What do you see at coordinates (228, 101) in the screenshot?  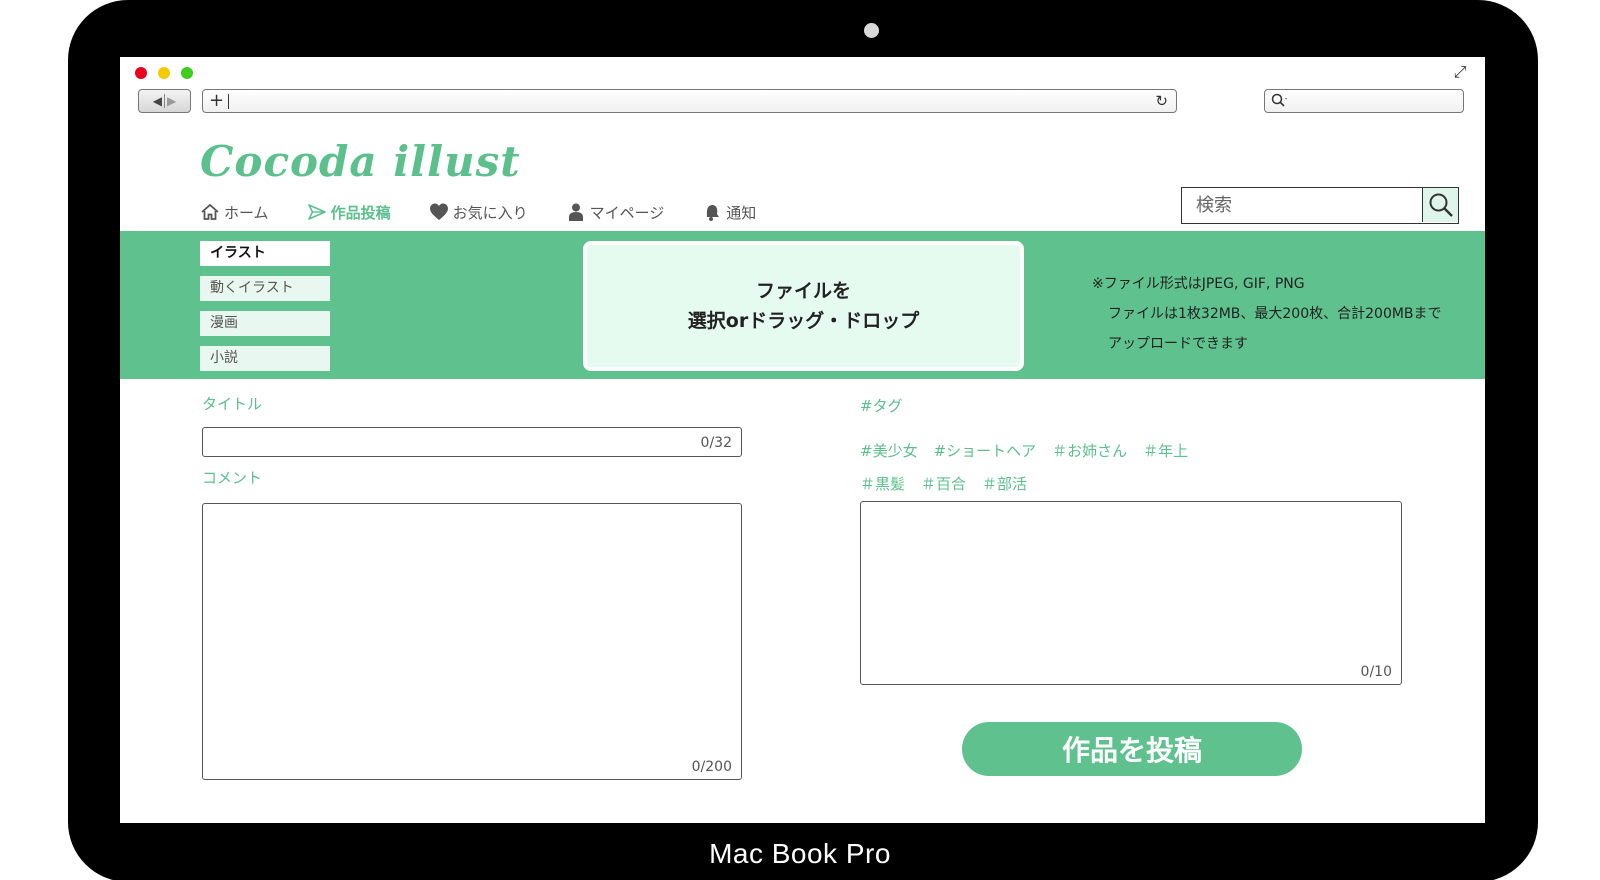 I see `text-caret` at bounding box center [228, 101].